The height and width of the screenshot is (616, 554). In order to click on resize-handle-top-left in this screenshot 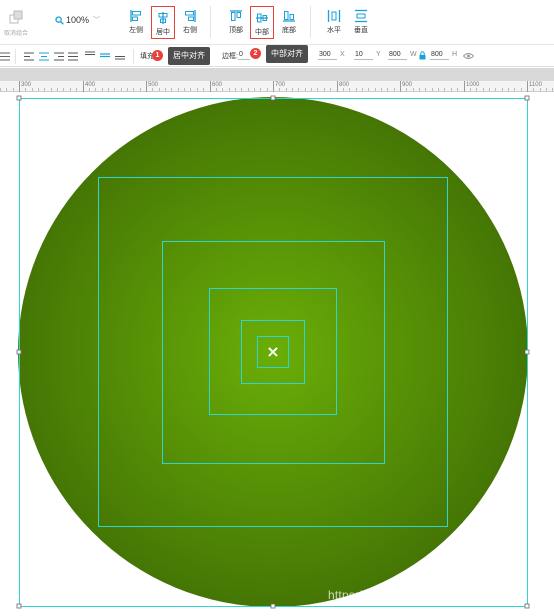, I will do `click(19, 98)`.